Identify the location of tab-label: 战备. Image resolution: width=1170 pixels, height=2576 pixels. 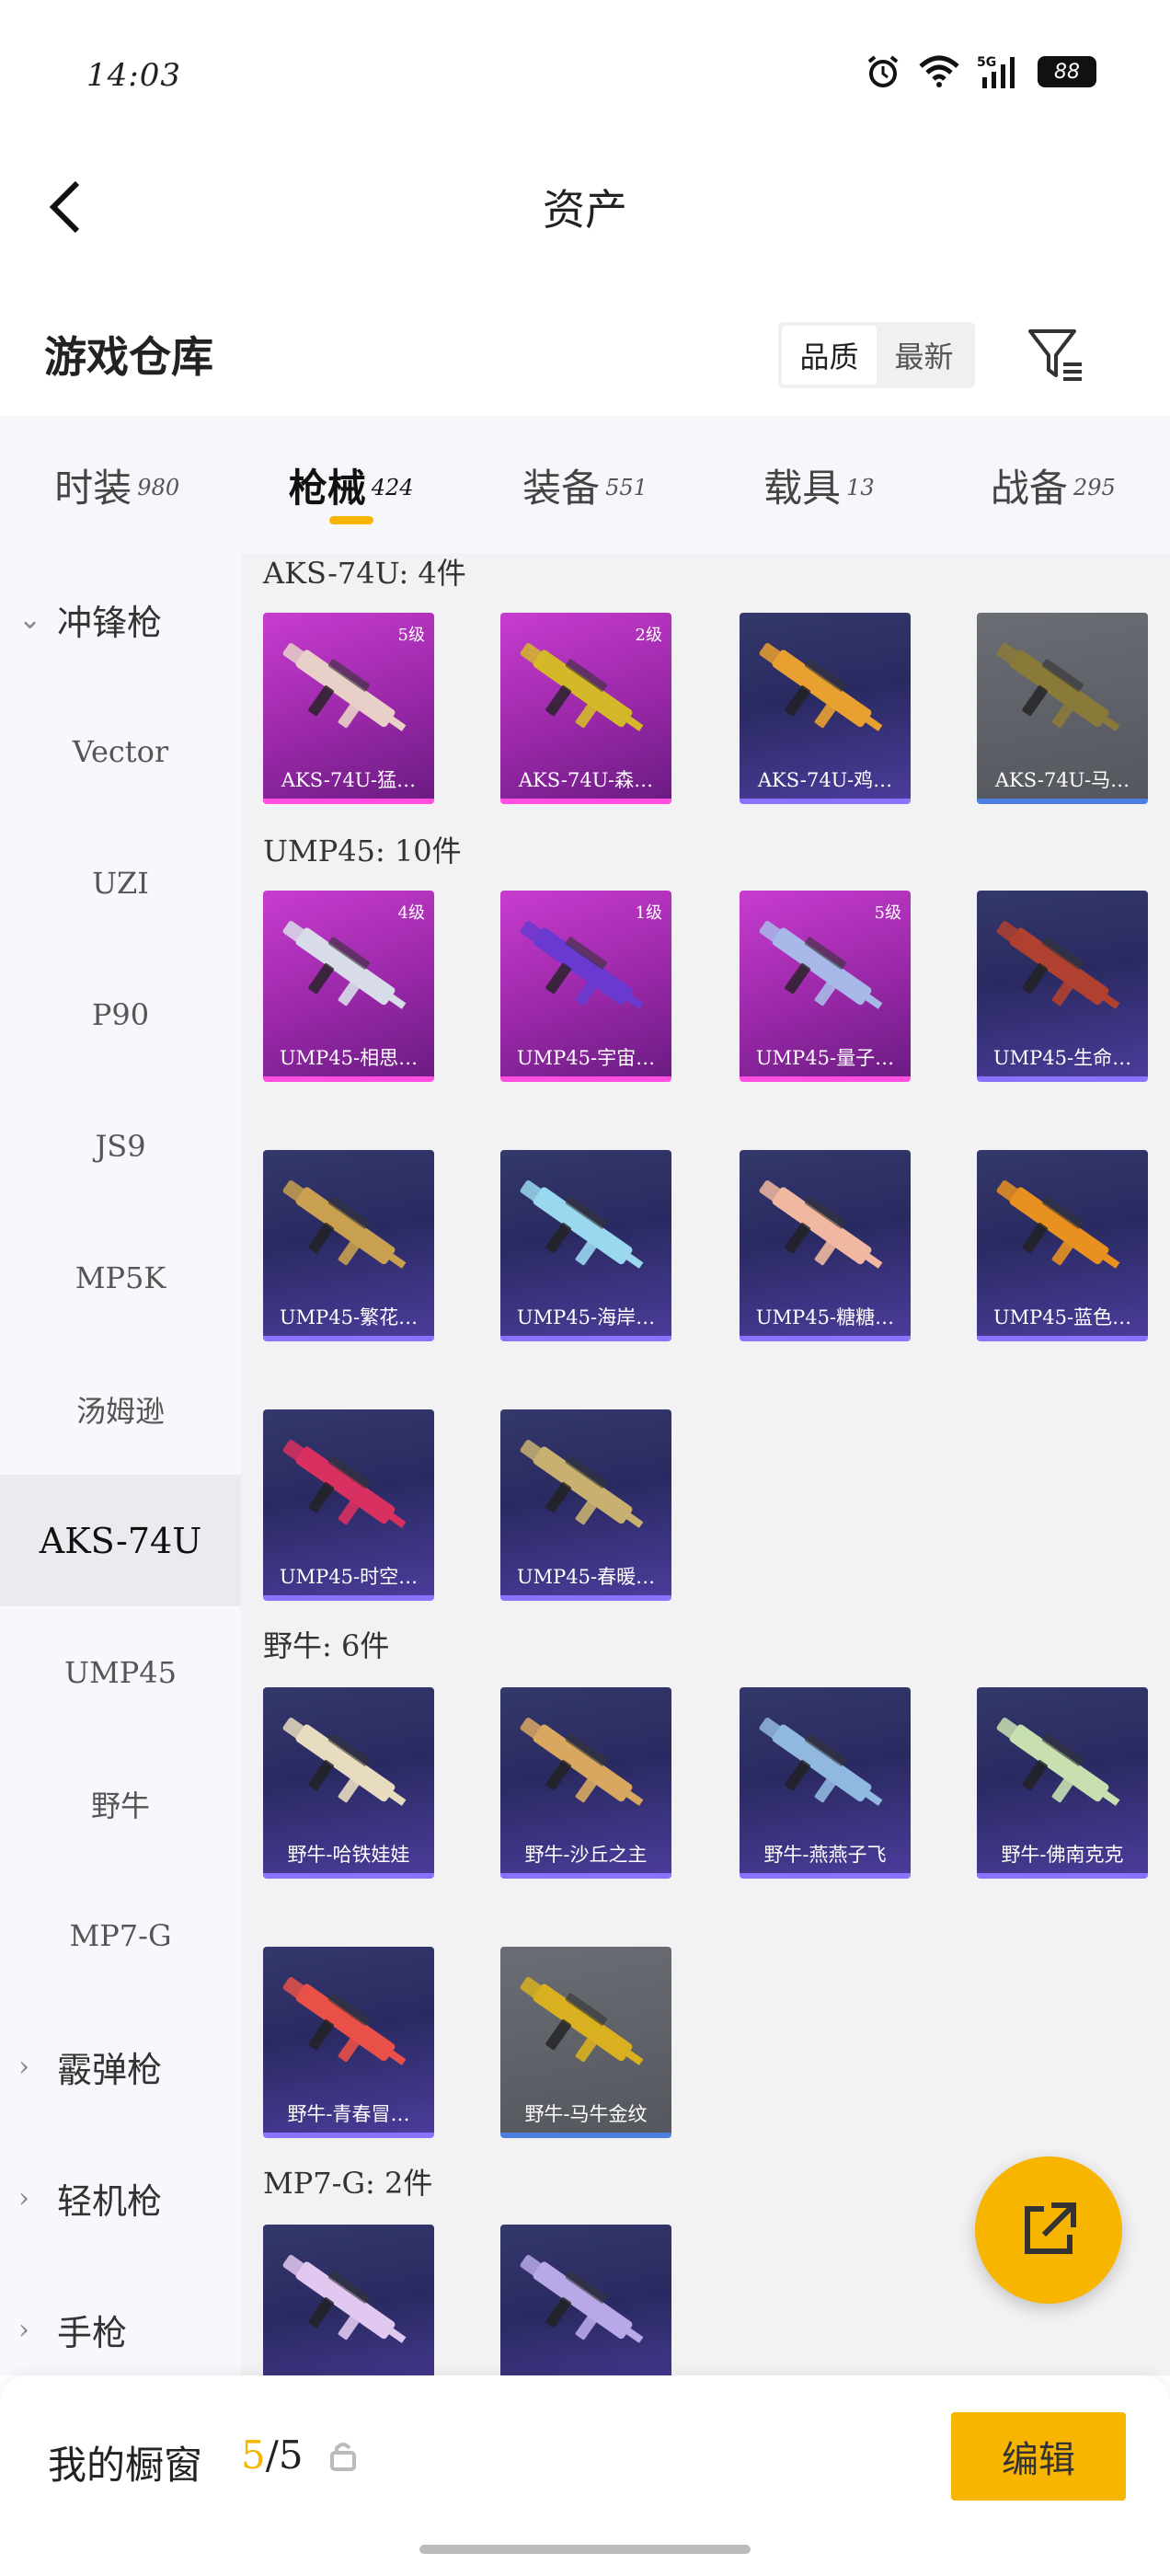
(1029, 488).